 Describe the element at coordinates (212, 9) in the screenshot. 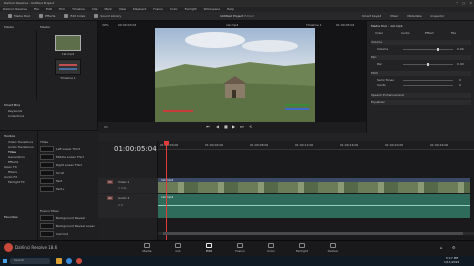

I see `menu-item: Workspace` at that location.